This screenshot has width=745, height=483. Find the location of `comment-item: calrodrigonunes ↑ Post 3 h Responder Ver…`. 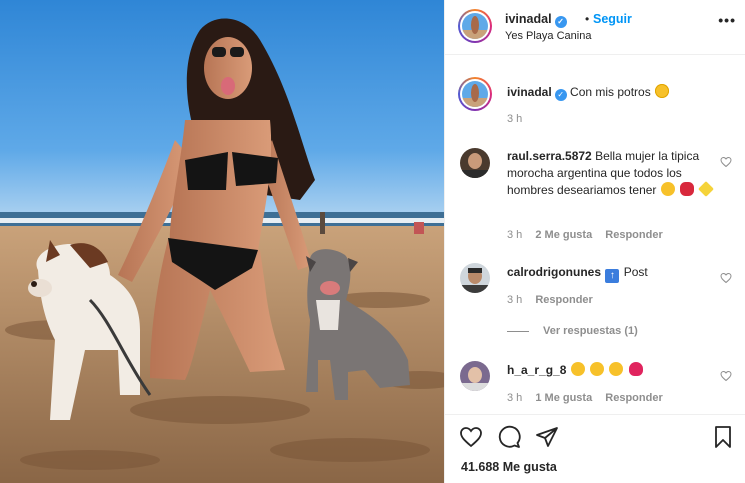

comment-item: calrodrigonunes ↑ Post 3 h Responder Ver… is located at coordinates (595, 301).